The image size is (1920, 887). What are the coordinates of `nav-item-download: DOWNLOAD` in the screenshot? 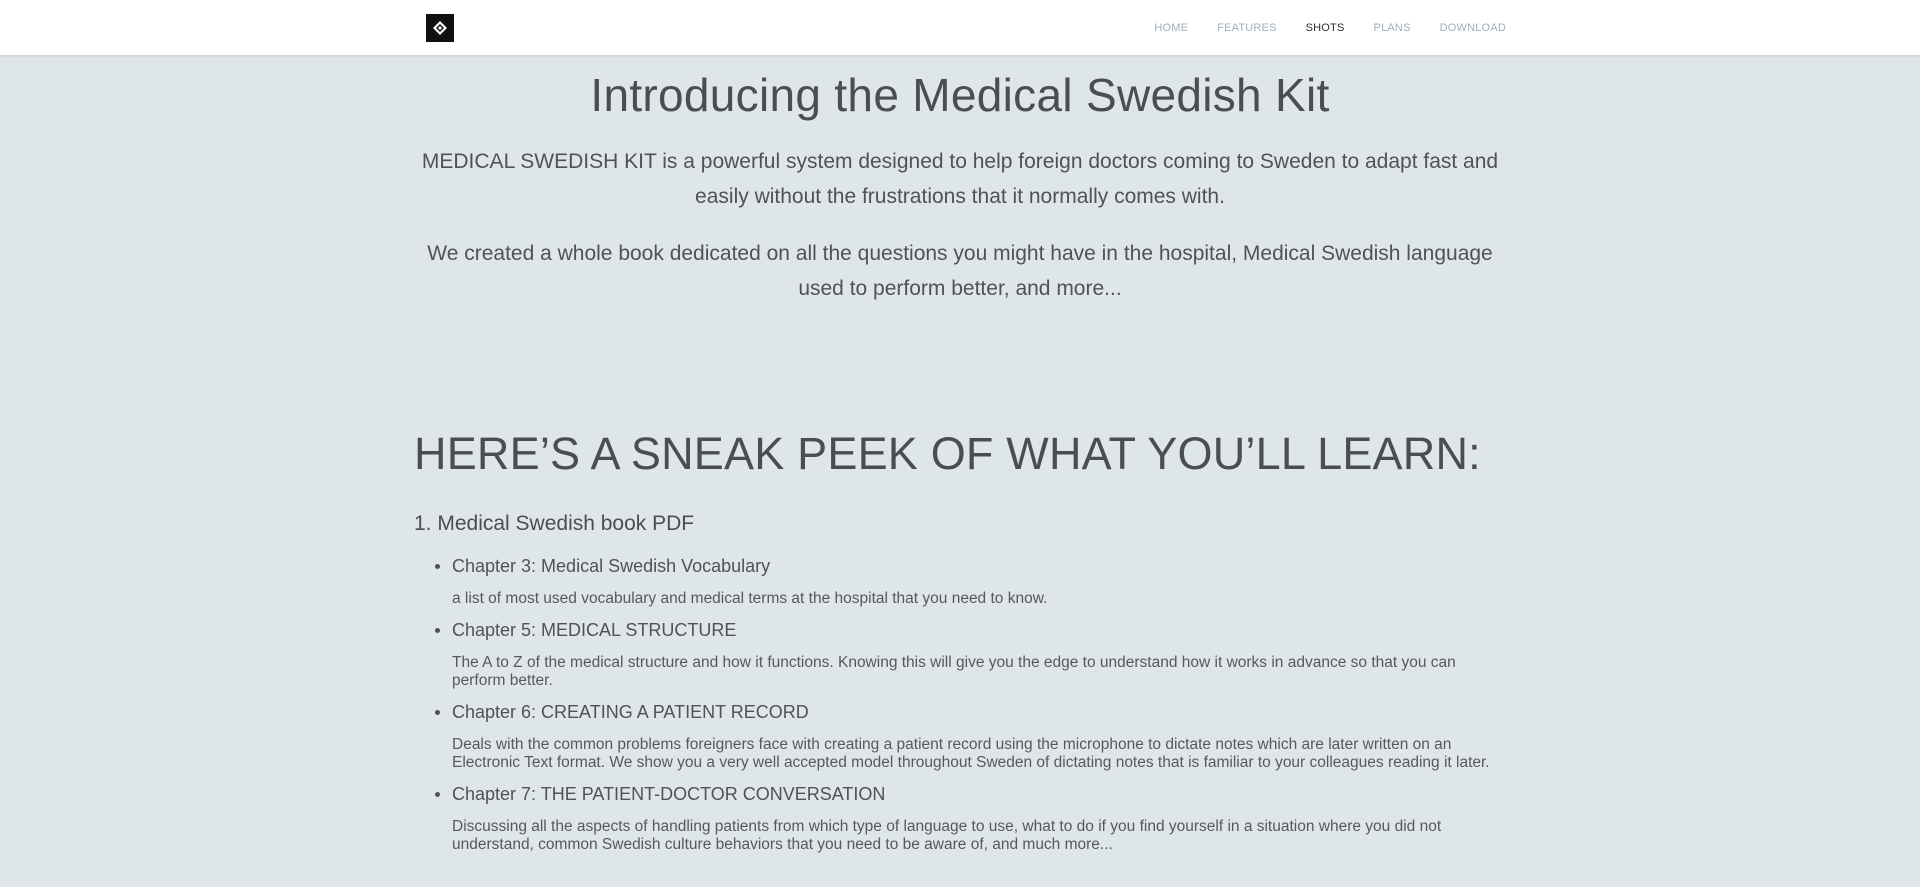 It's located at (1473, 28).